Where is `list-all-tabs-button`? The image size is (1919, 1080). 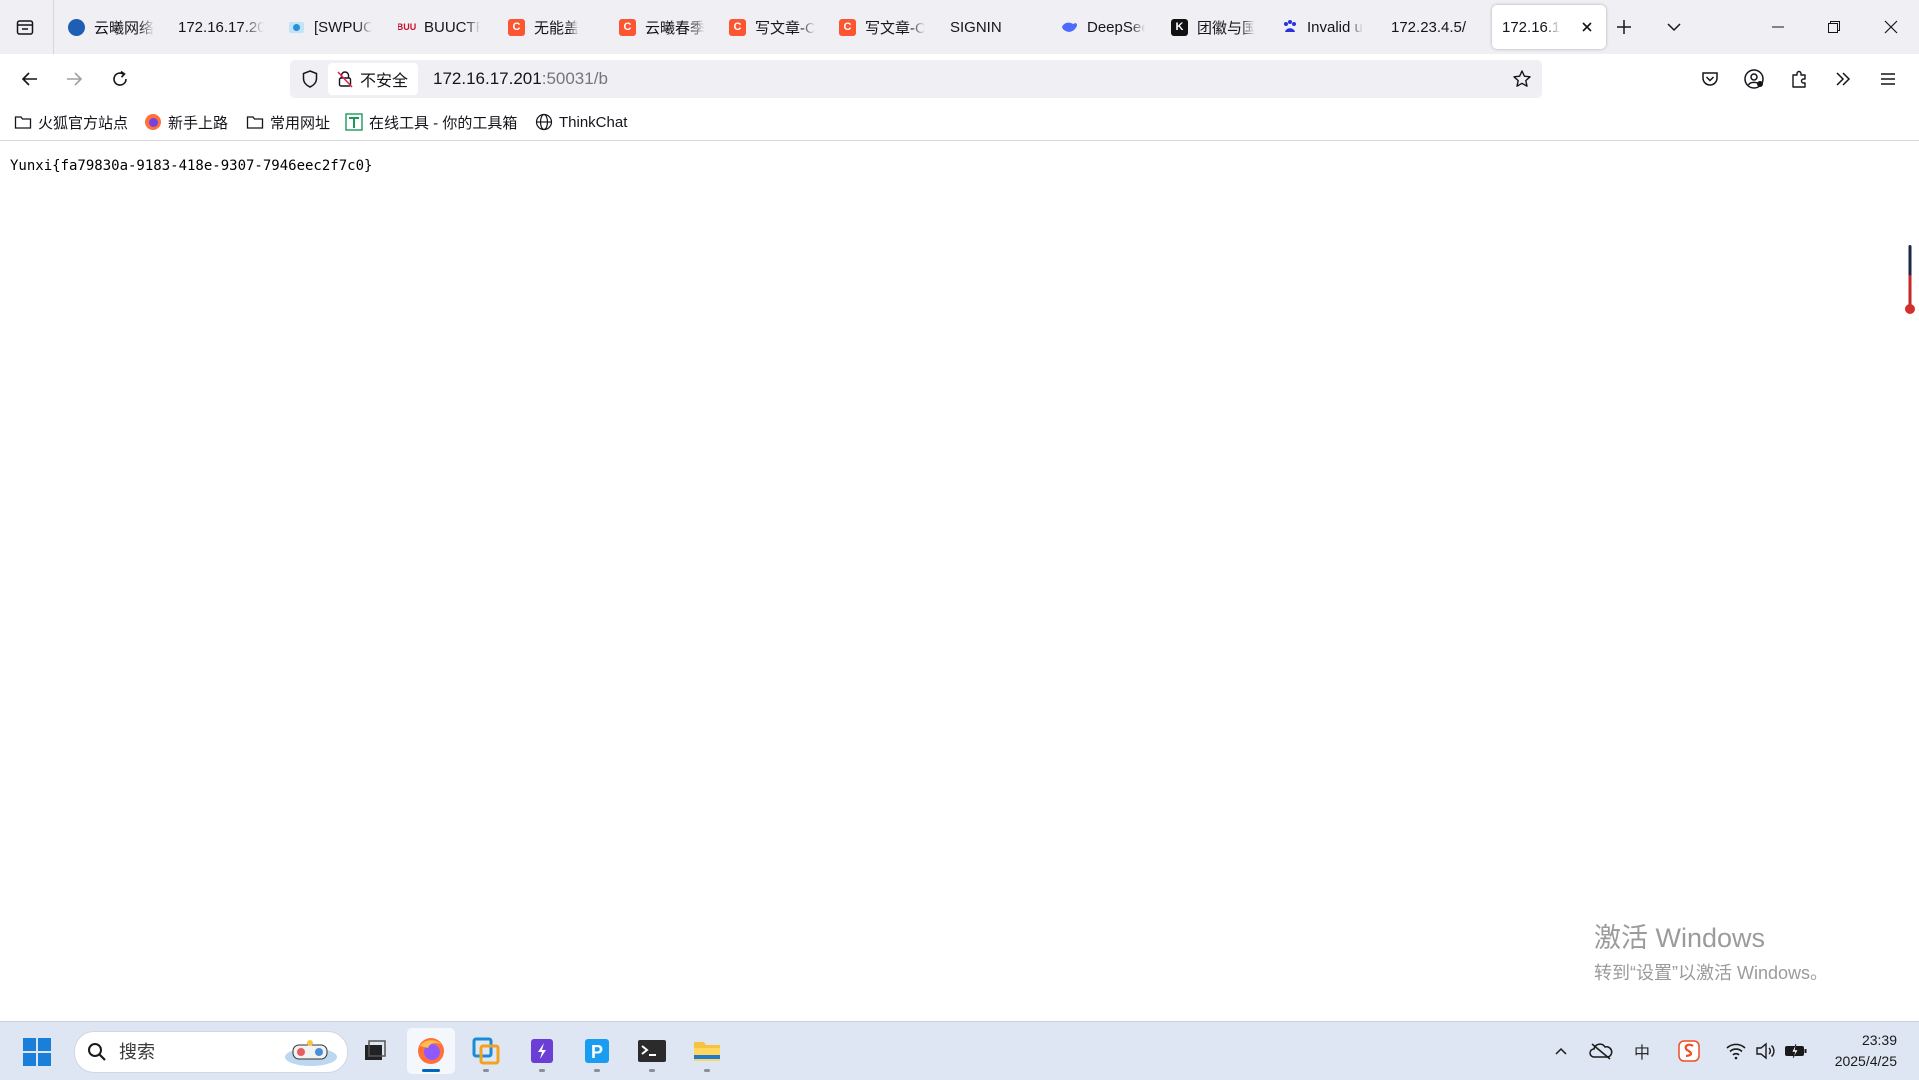
list-all-tabs-button is located at coordinates (25, 27).